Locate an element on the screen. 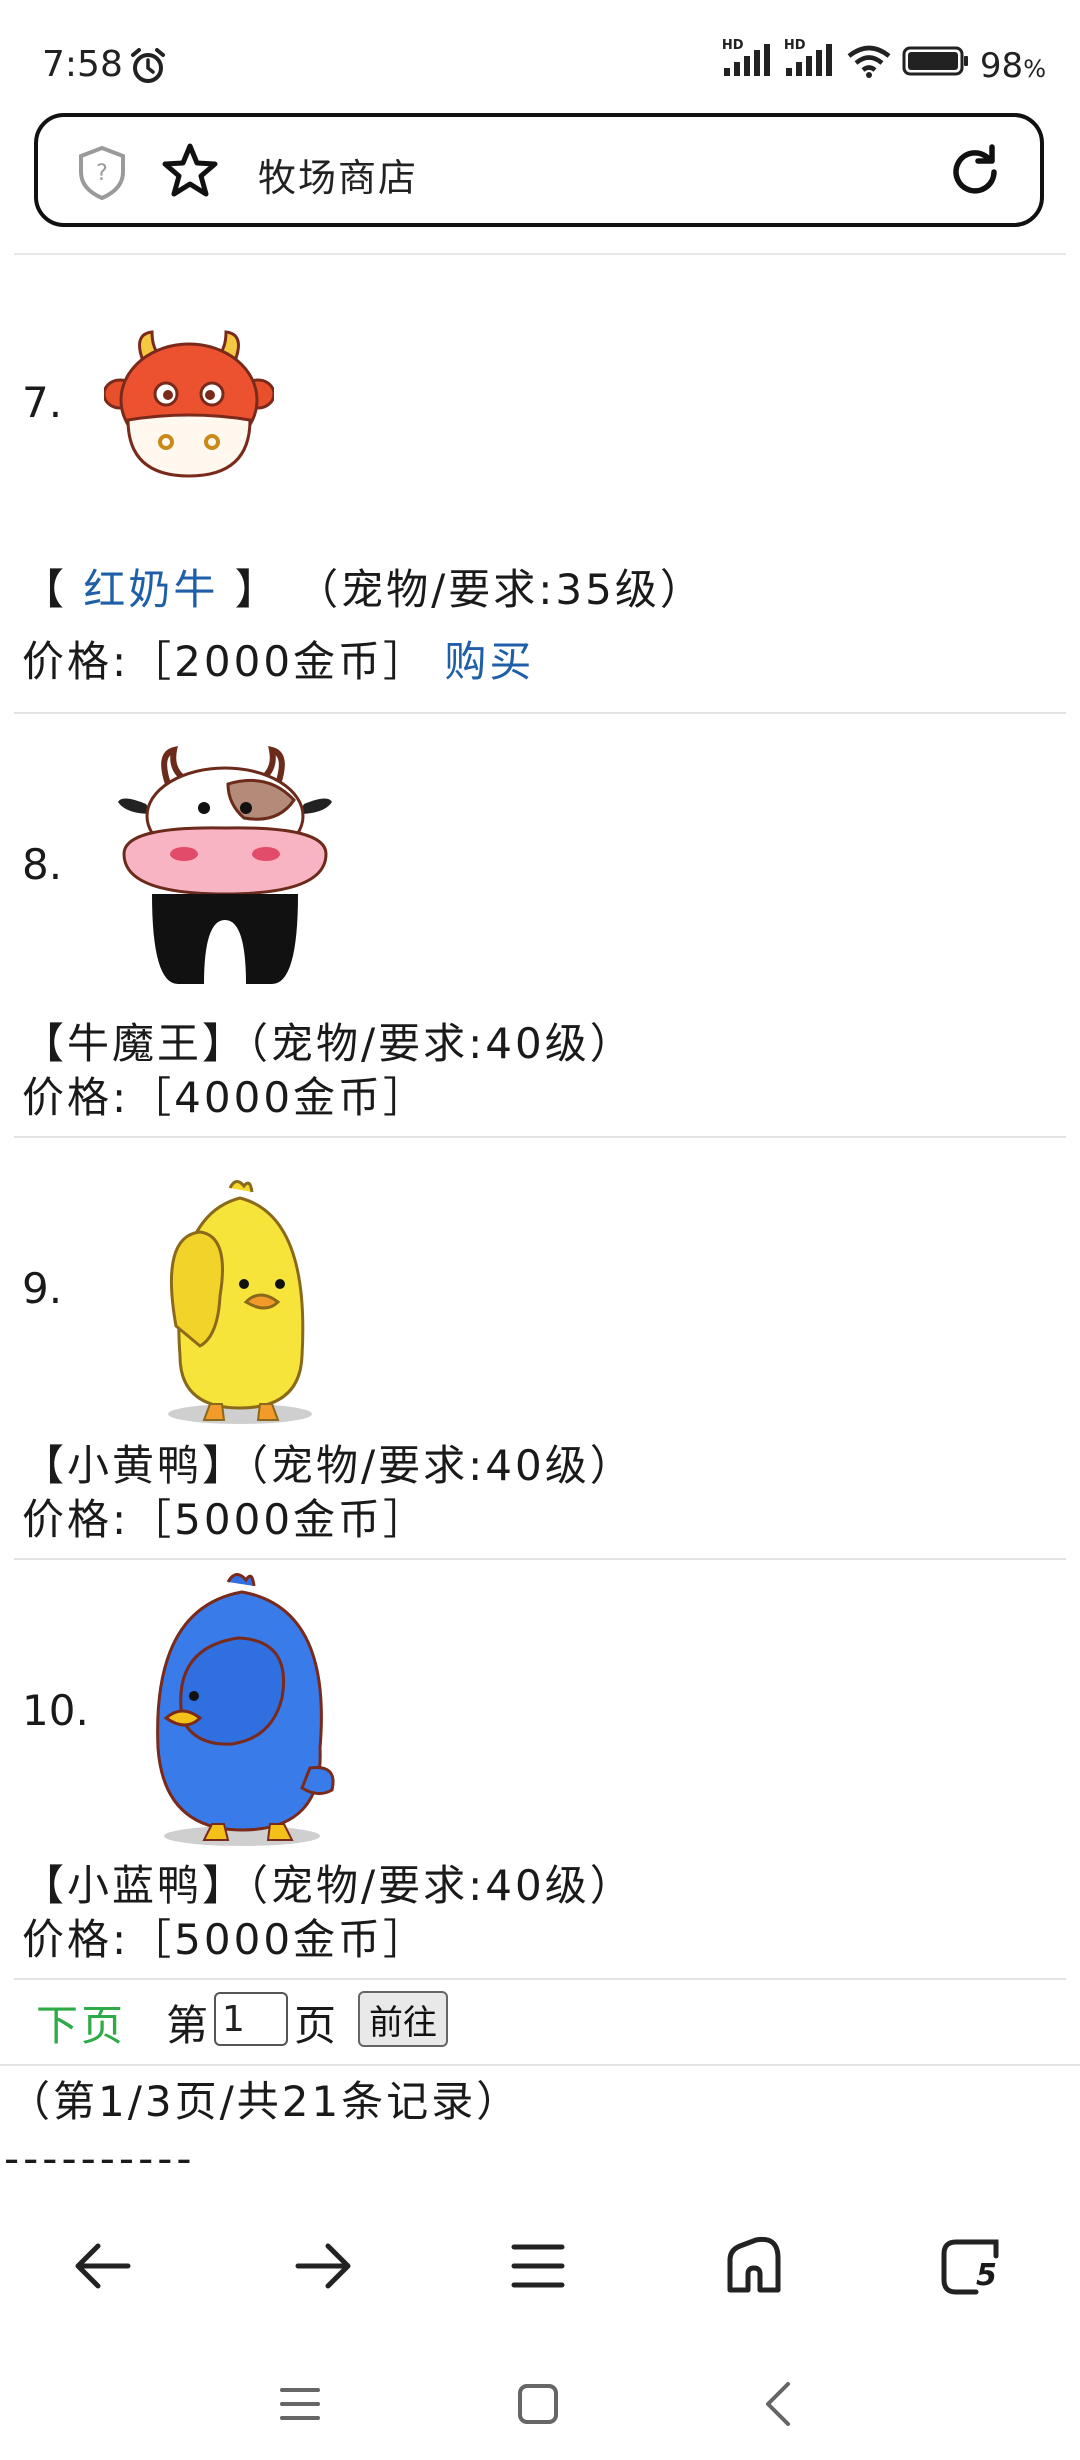 The height and width of the screenshot is (2460, 1080). item-number: 7. is located at coordinates (42, 402).